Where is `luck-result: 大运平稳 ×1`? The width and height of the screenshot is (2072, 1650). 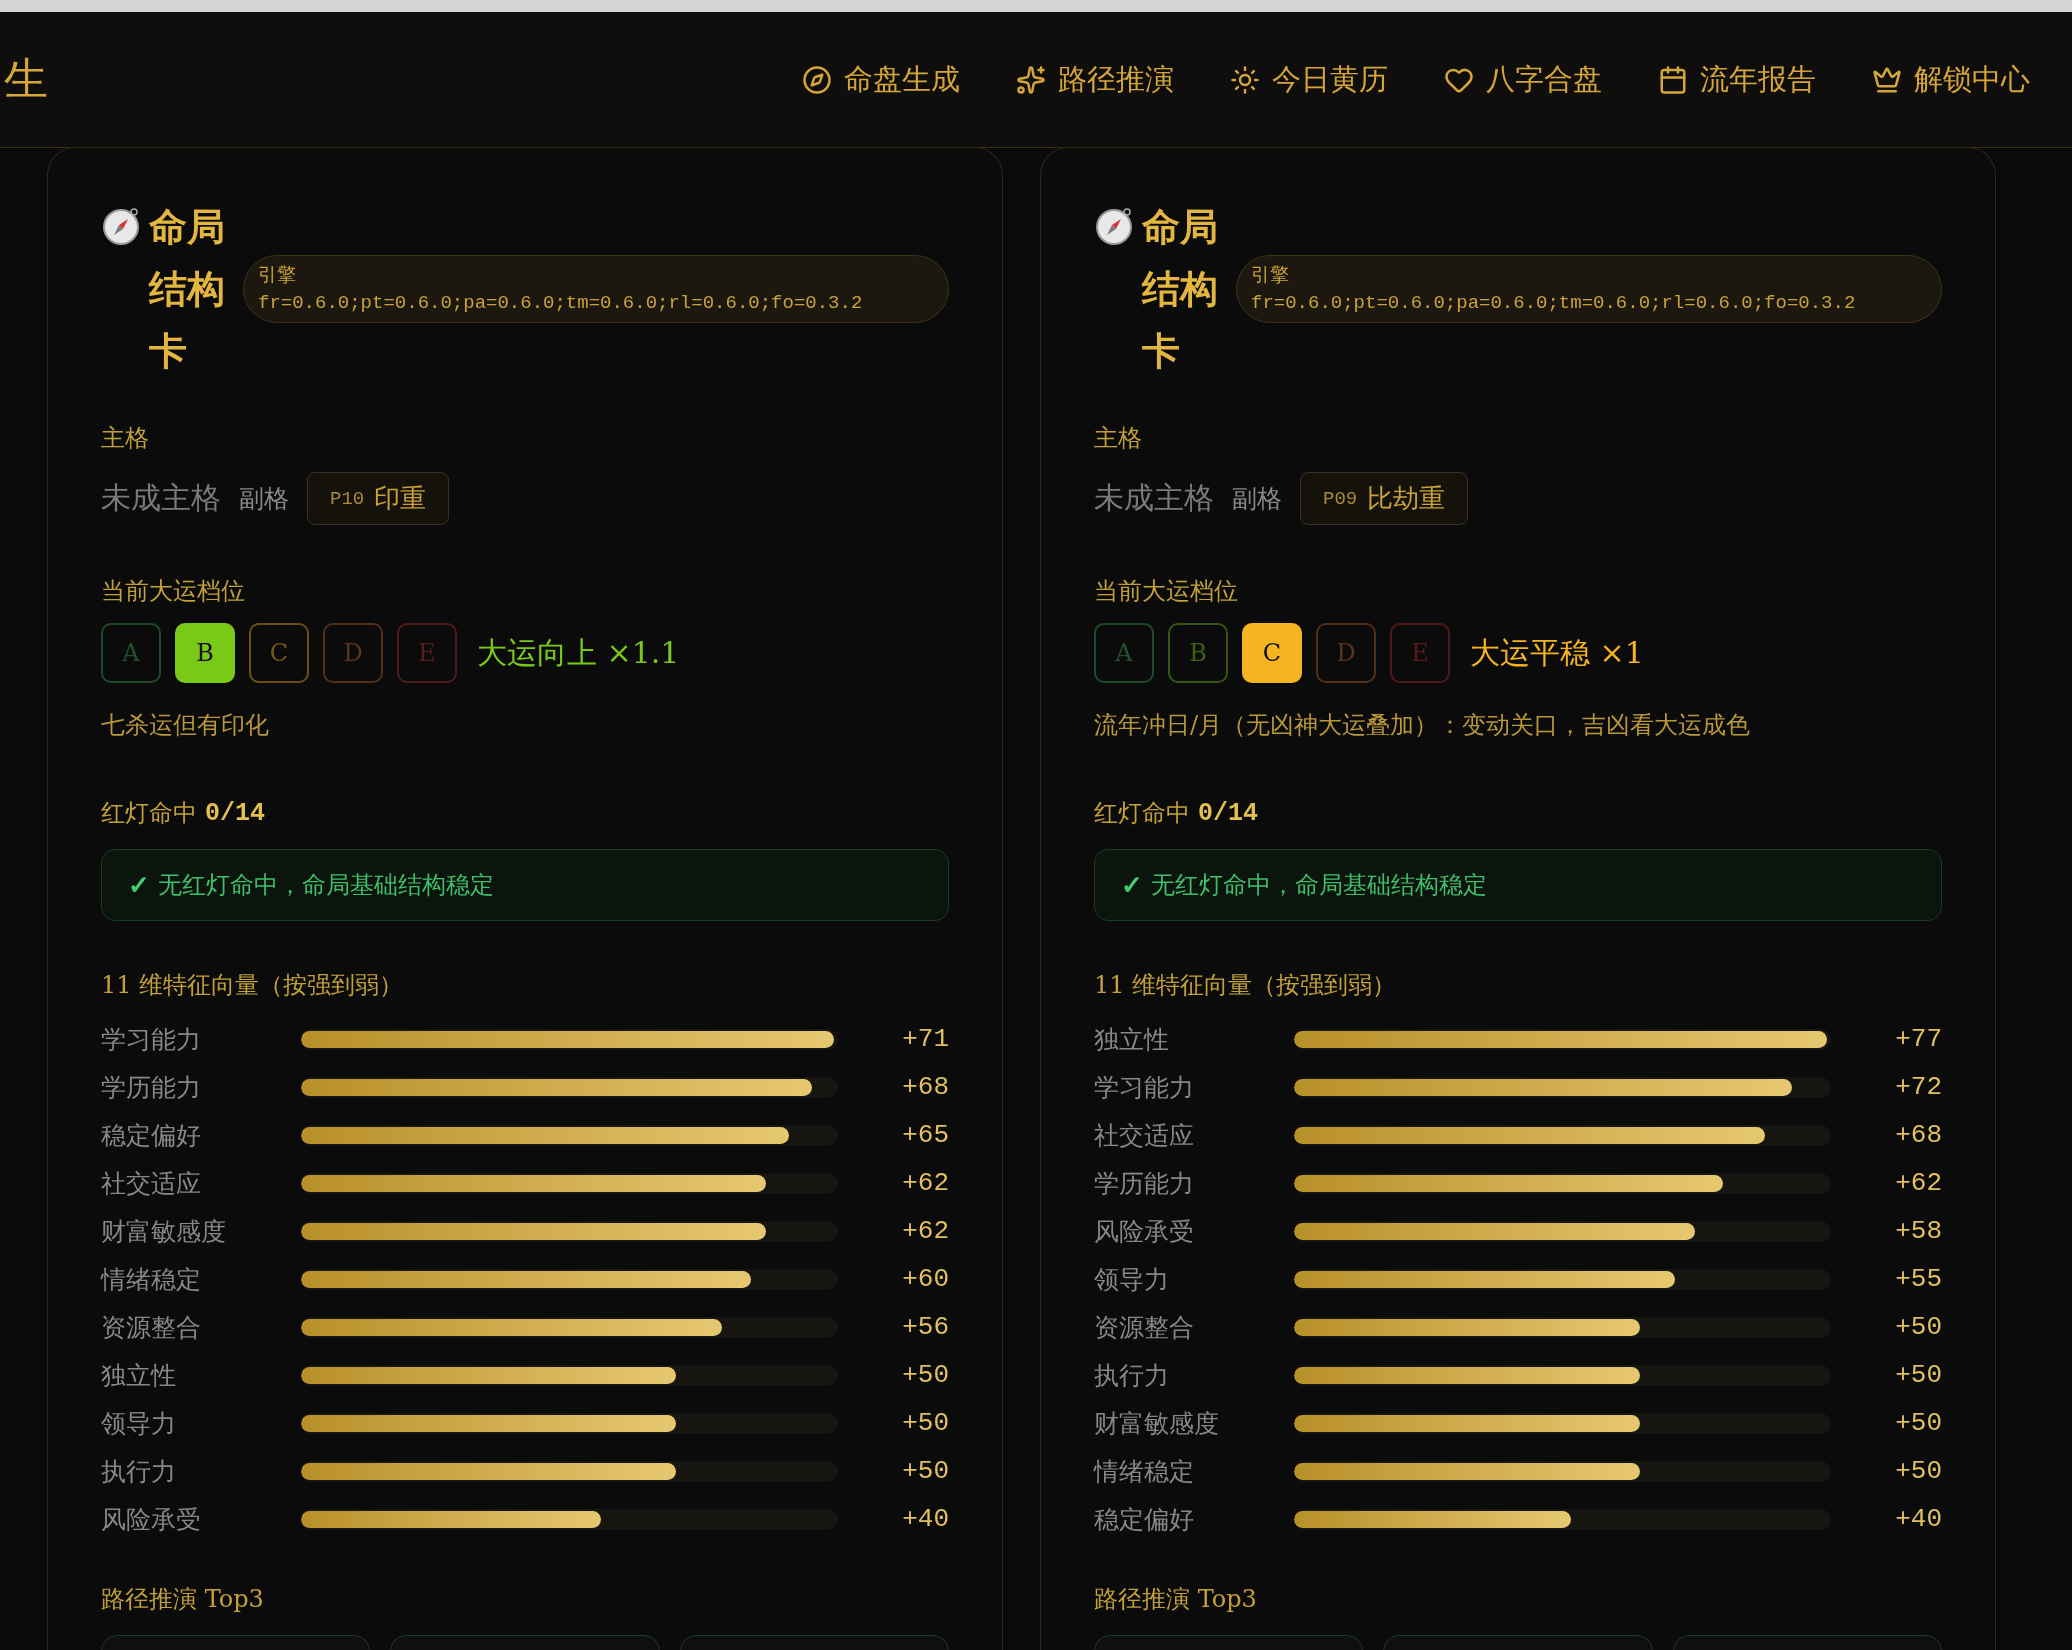
luck-result: 大运平稳 ×1 is located at coordinates (1557, 652).